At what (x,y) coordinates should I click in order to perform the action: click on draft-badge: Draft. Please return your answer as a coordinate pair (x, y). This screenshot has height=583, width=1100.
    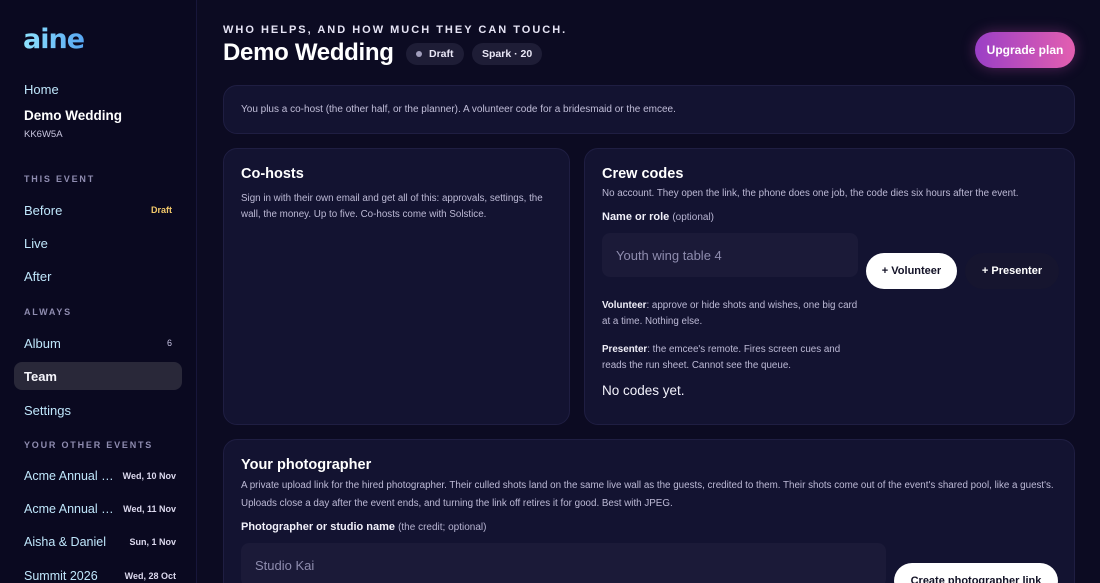
    Looking at the image, I should click on (161, 210).